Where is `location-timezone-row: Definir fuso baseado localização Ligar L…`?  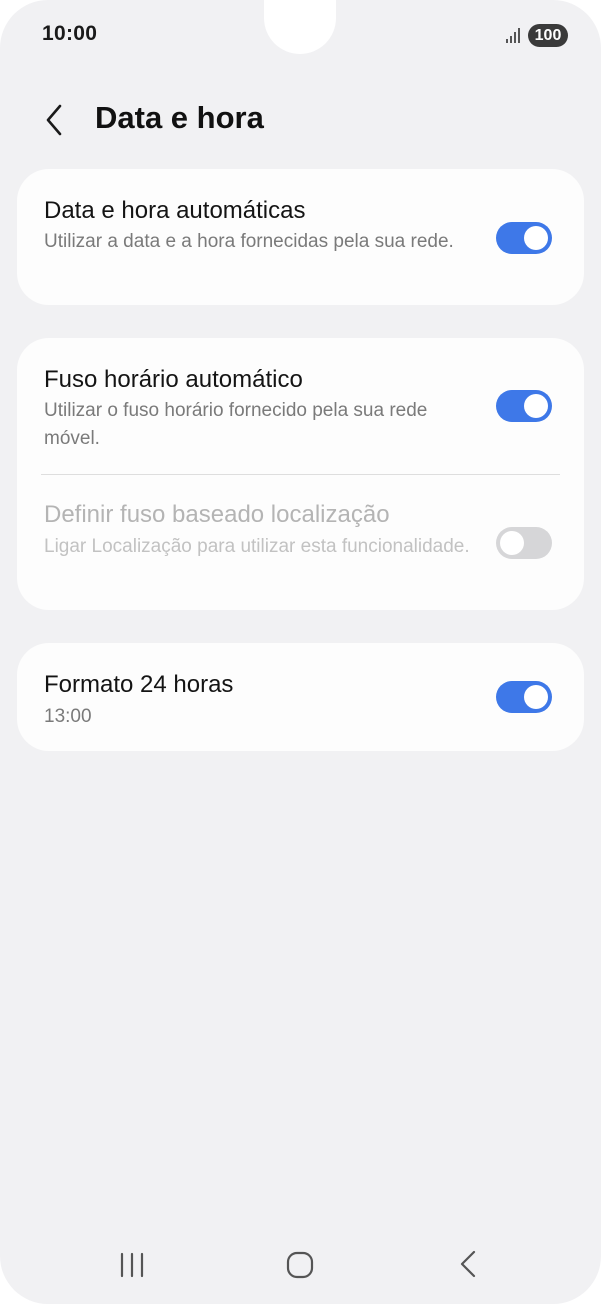
location-timezone-row: Definir fuso baseado localização Ligar L… is located at coordinates (300, 542).